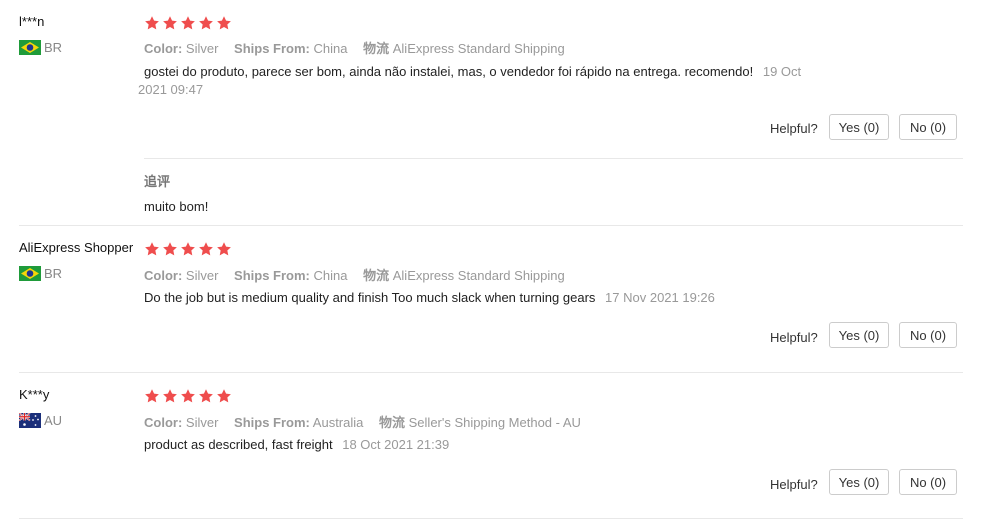  I want to click on reviewer-country: AU, so click(40, 420).